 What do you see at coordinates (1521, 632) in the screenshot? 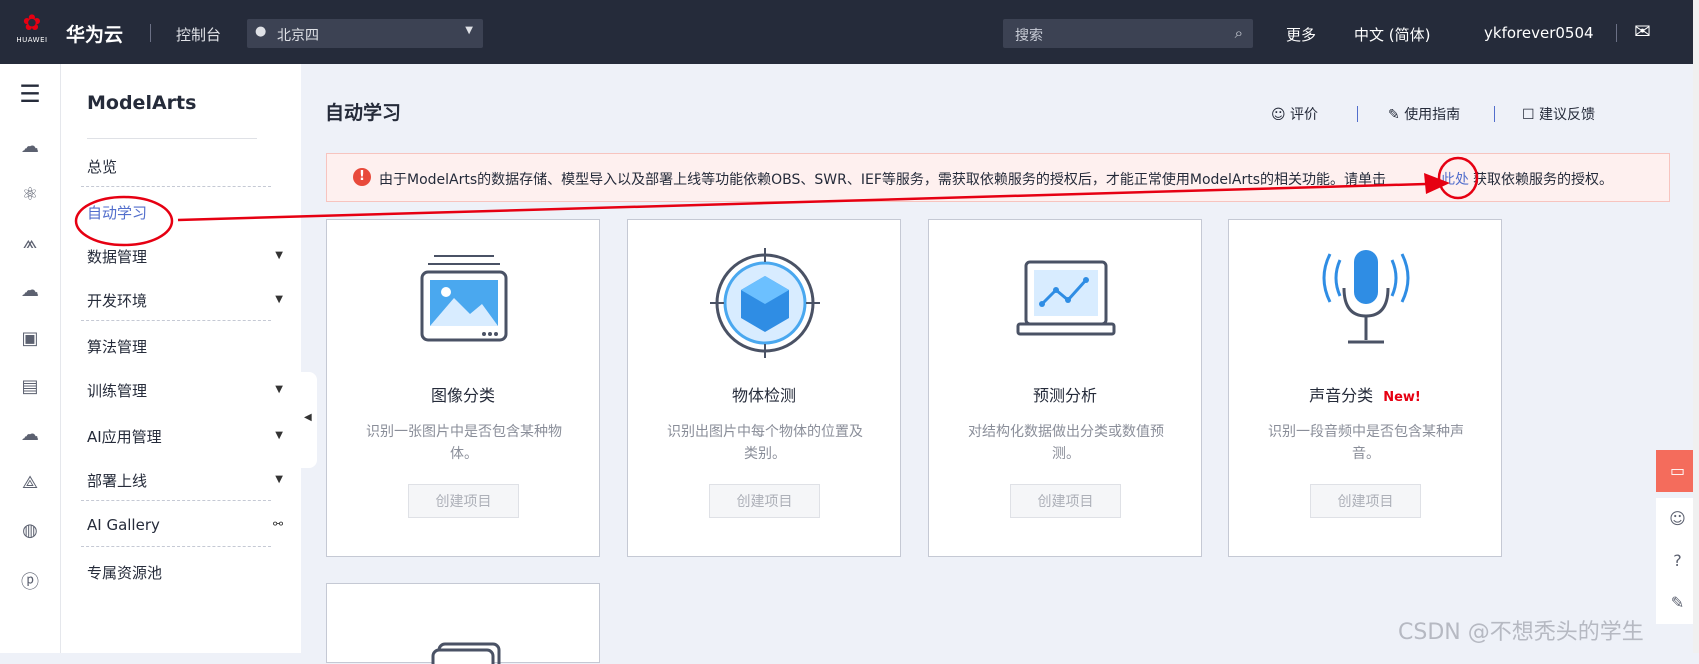
I see `watermark: CSDN @不想秃头的学生` at bounding box center [1521, 632].